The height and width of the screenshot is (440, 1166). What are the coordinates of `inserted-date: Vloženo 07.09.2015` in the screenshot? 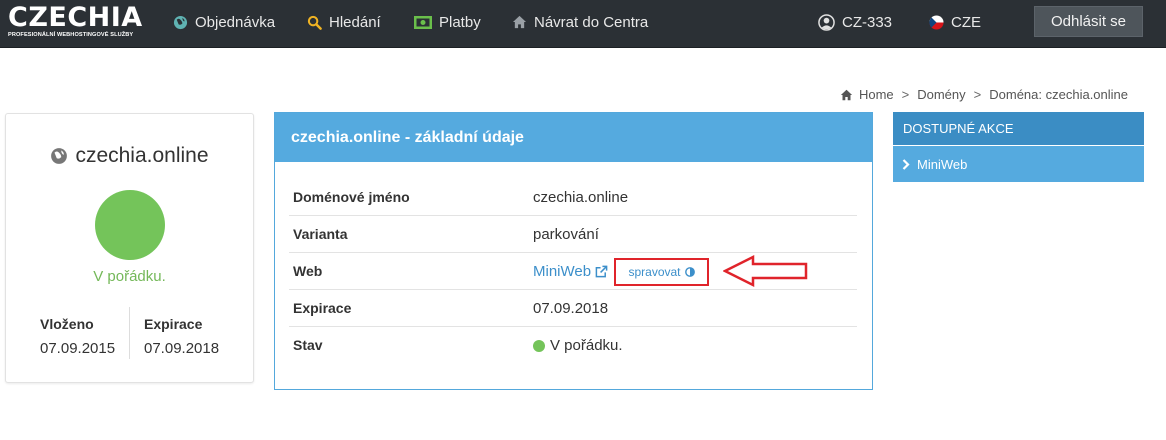 It's located at (77, 336).